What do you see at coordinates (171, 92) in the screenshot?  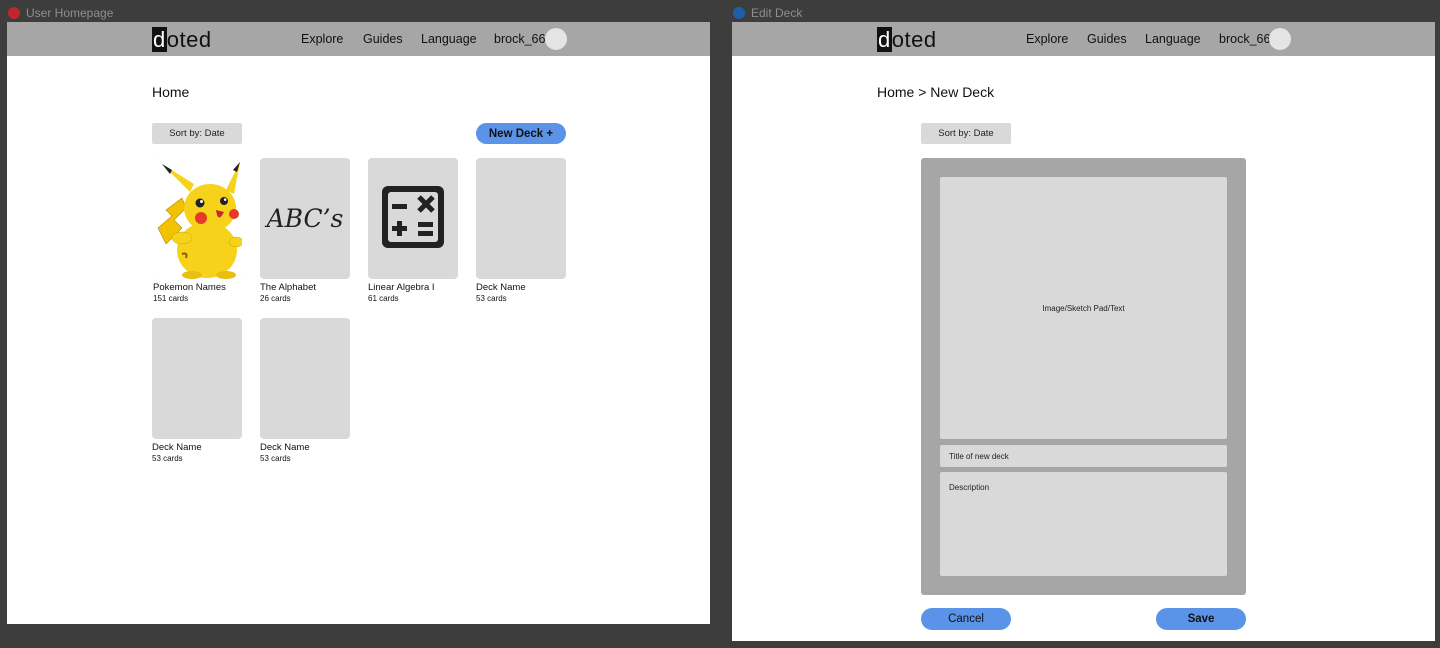 I see `breadcrumb: Home` at bounding box center [171, 92].